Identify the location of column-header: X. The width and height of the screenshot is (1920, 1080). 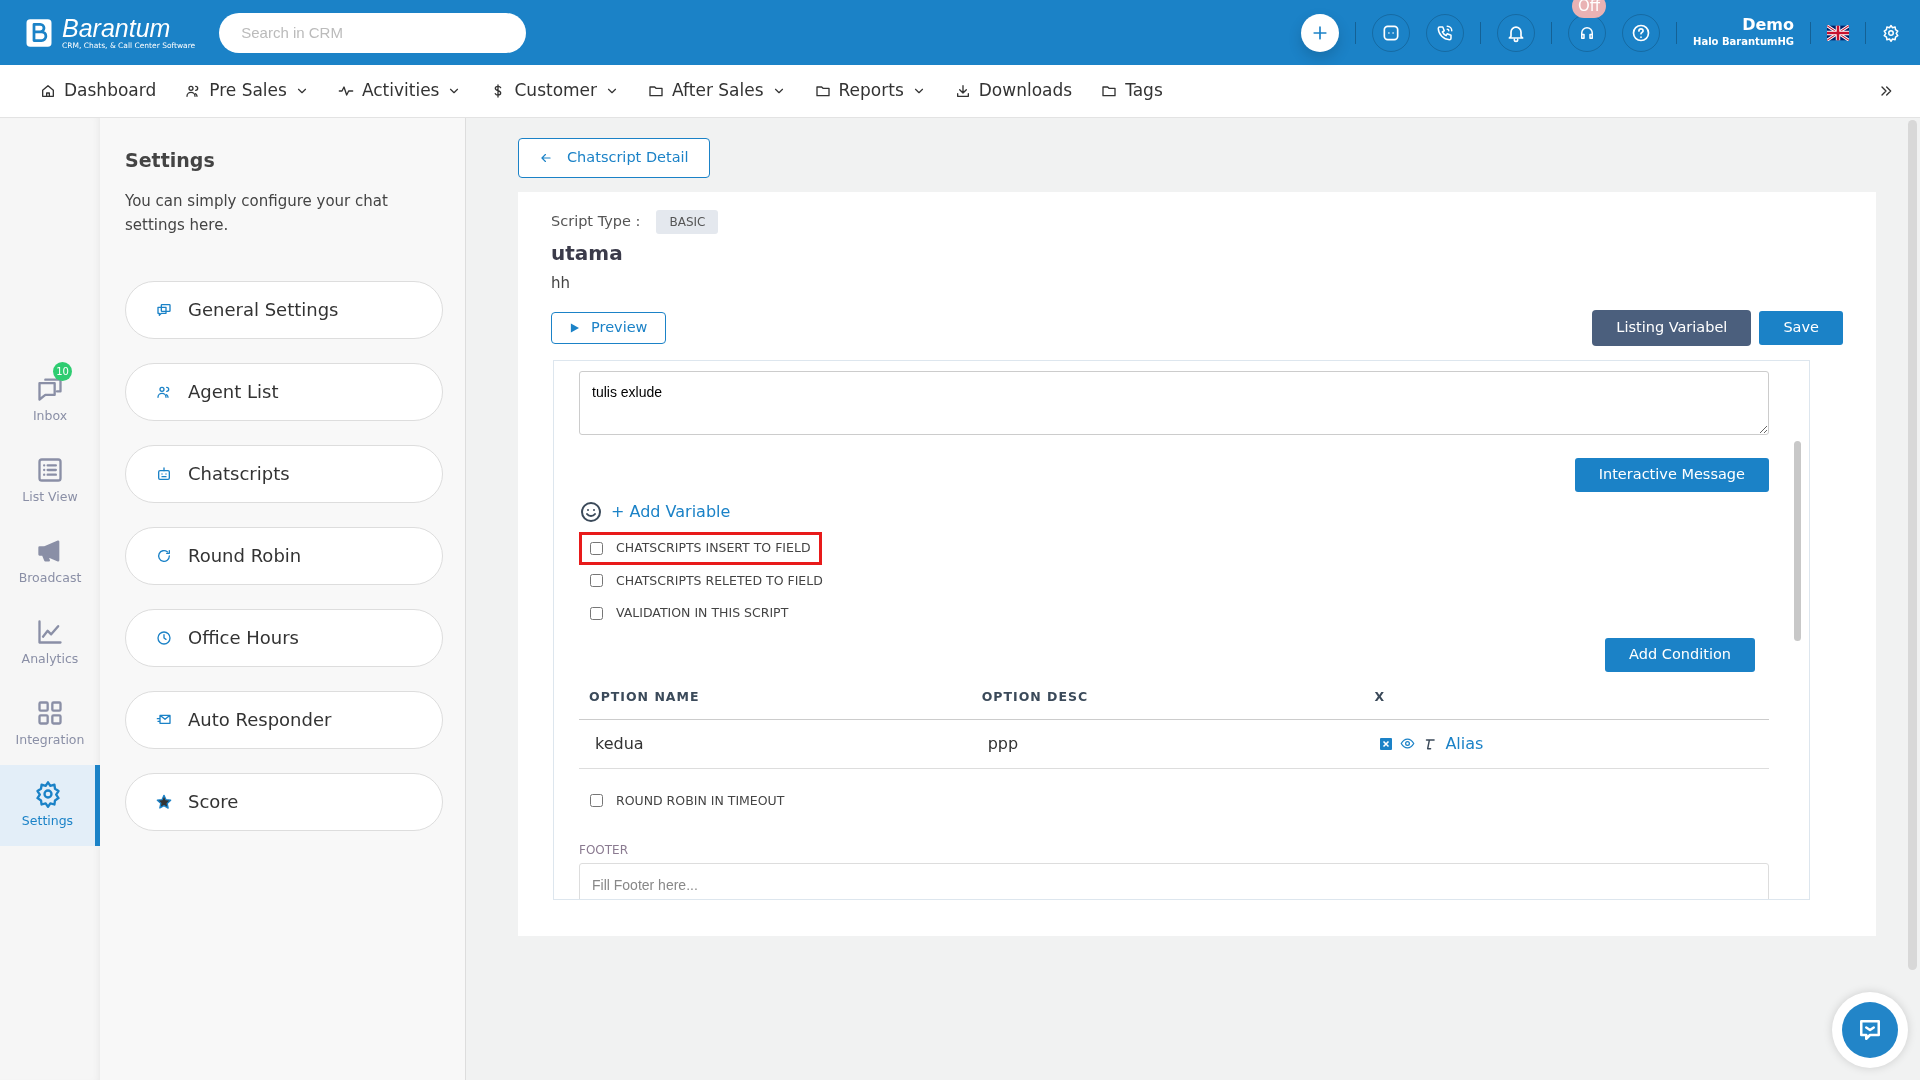
(1566, 697).